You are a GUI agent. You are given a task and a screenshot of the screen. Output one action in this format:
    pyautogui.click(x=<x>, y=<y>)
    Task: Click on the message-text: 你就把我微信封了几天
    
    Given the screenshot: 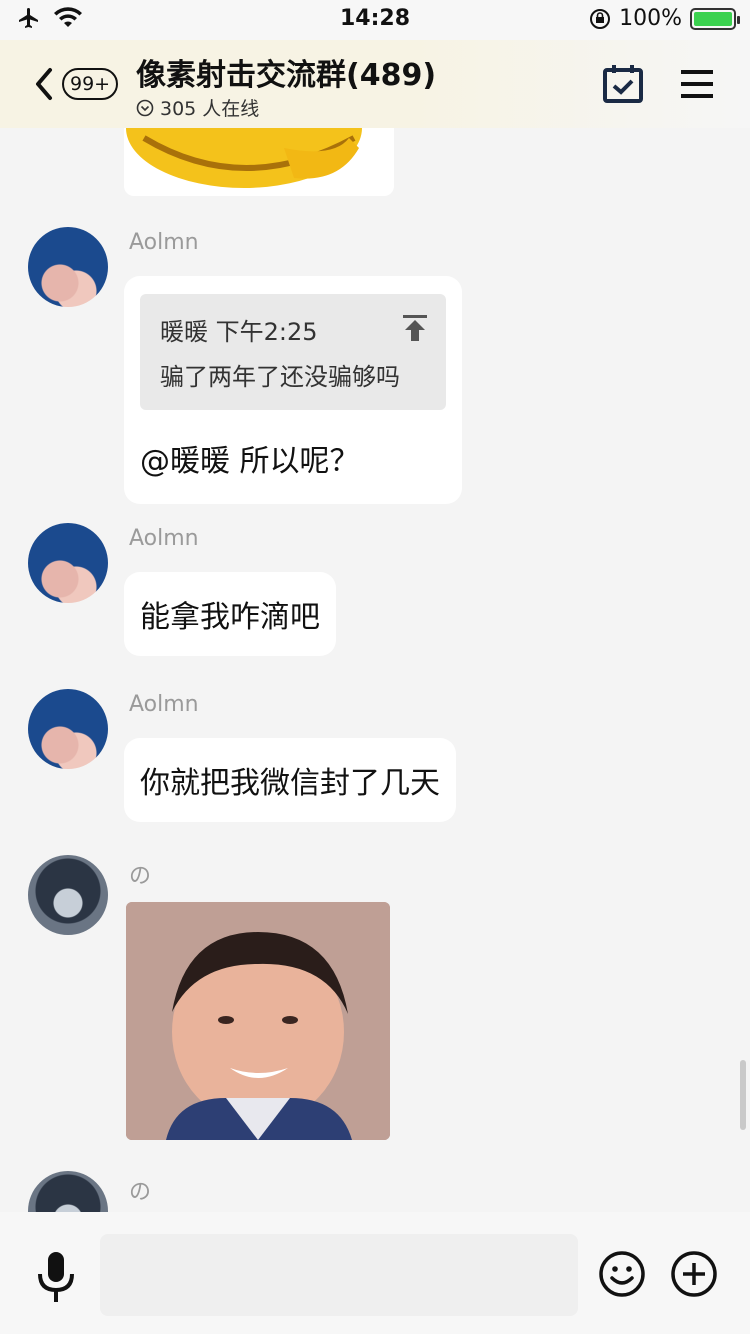 What is the action you would take?
    pyautogui.click(x=290, y=783)
    